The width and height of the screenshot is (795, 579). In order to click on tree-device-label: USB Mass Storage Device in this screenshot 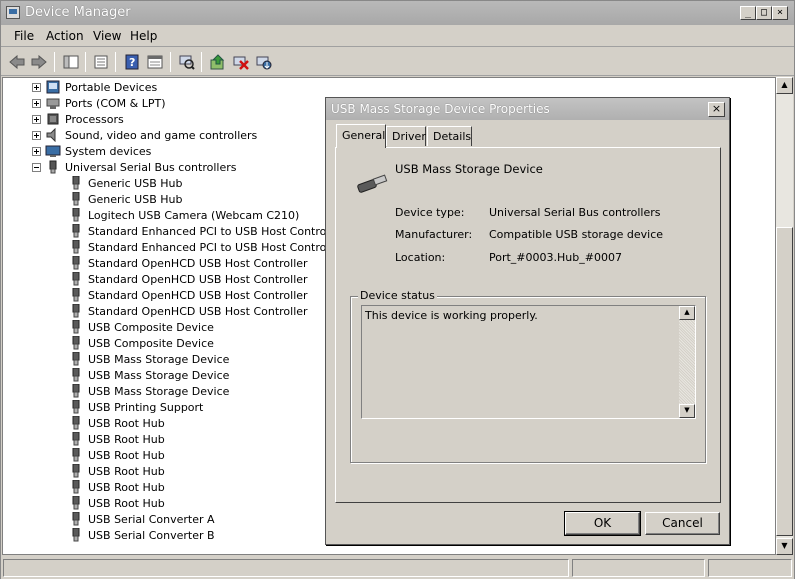, I will do `click(159, 359)`.